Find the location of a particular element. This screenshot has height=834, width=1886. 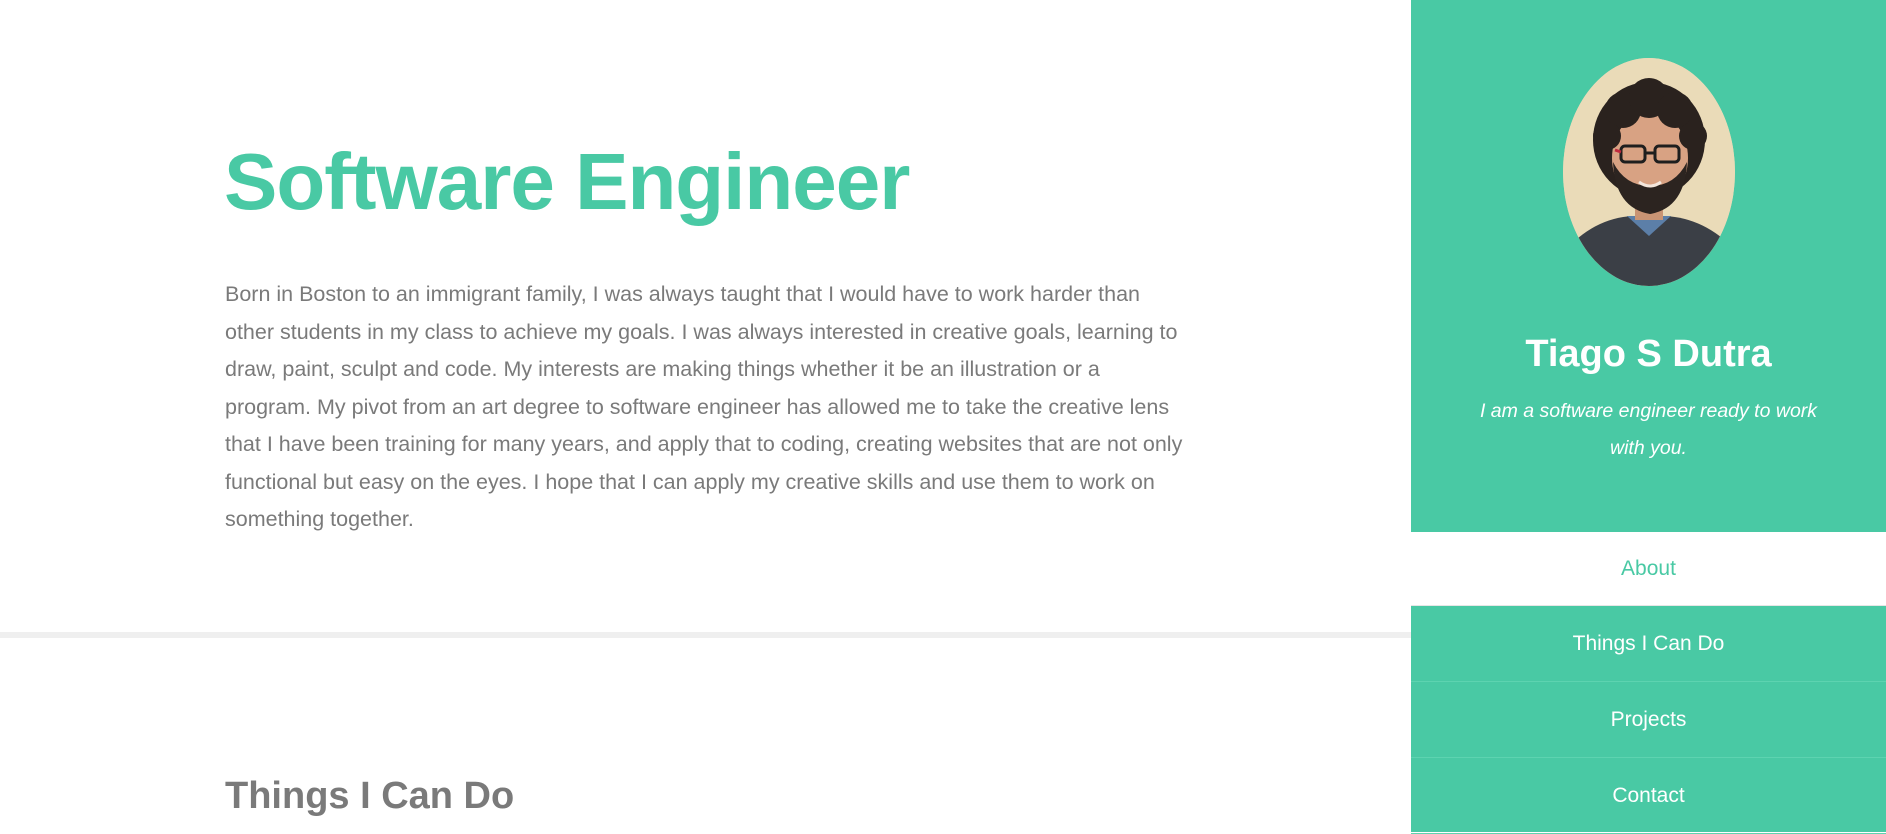

profile-name: Tiago S Dutra is located at coordinates (1648, 354).